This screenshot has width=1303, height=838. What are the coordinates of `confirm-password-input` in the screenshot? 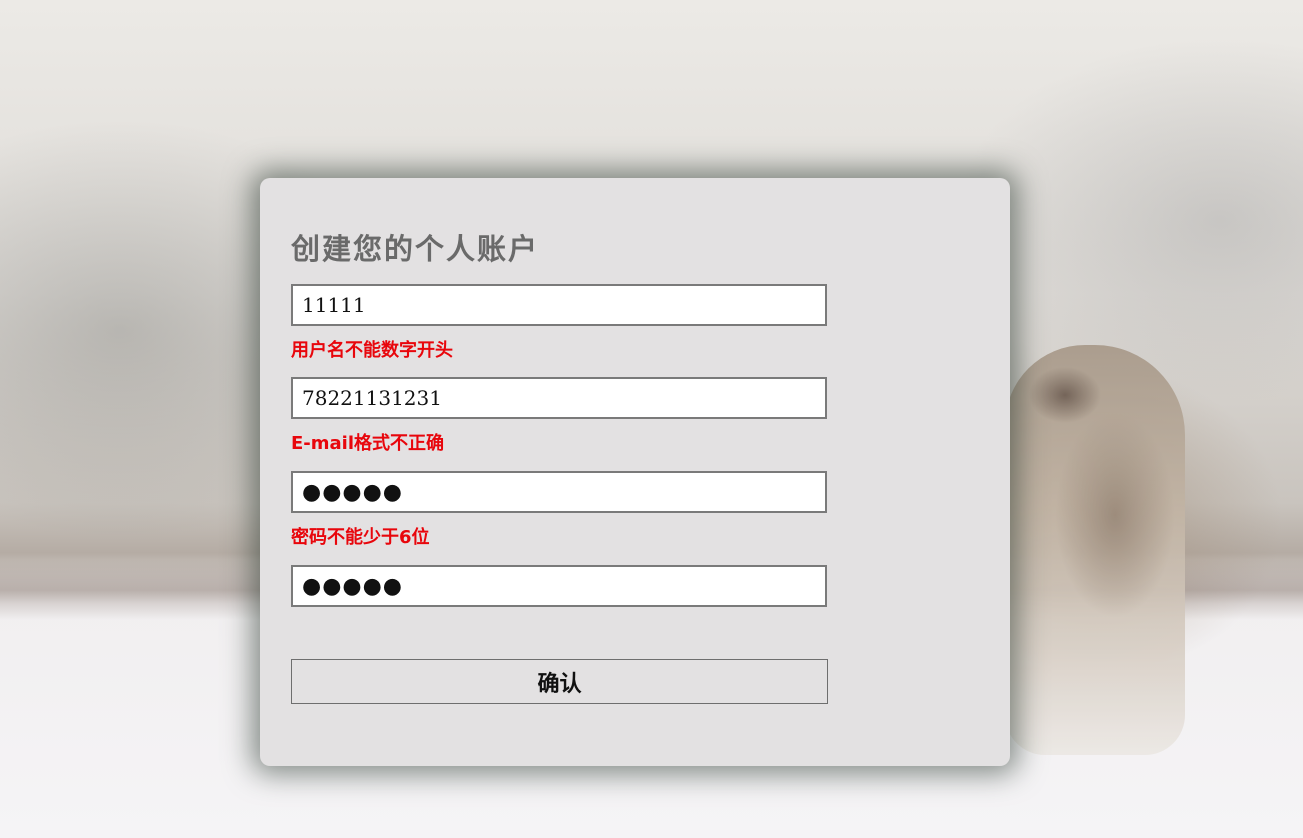 It's located at (559, 586).